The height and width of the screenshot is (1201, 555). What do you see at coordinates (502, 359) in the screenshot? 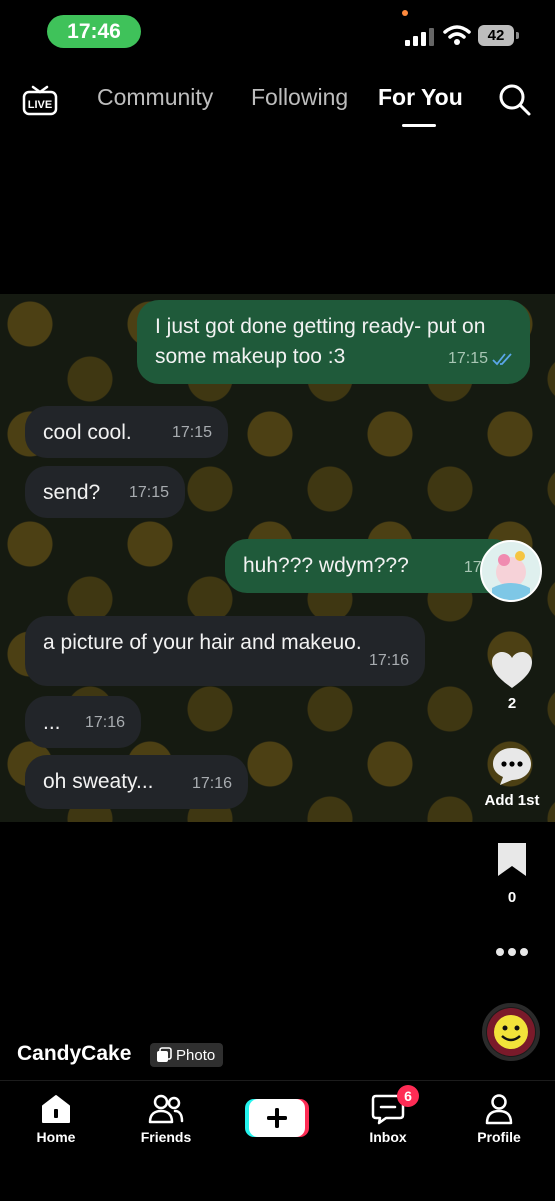
I see `double-check-icon` at bounding box center [502, 359].